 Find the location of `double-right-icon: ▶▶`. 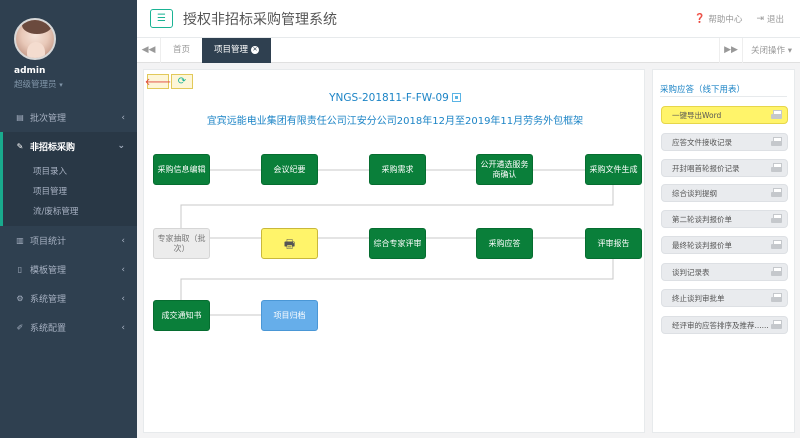

double-right-icon: ▶▶ is located at coordinates (731, 50).